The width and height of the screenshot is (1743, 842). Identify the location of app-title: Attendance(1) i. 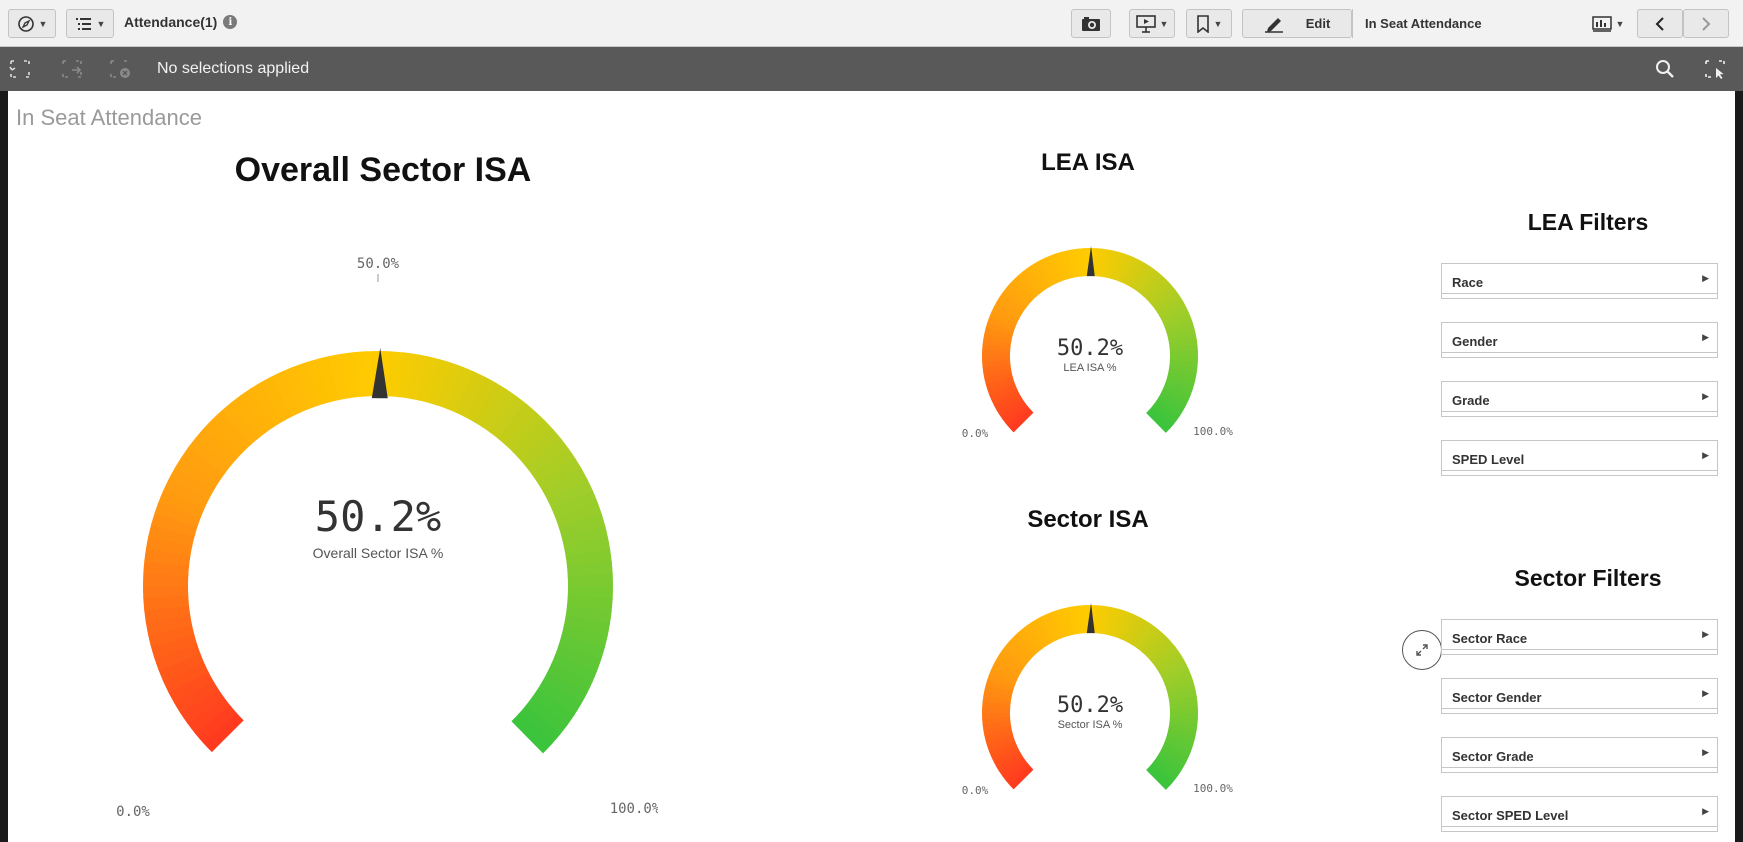
(181, 22).